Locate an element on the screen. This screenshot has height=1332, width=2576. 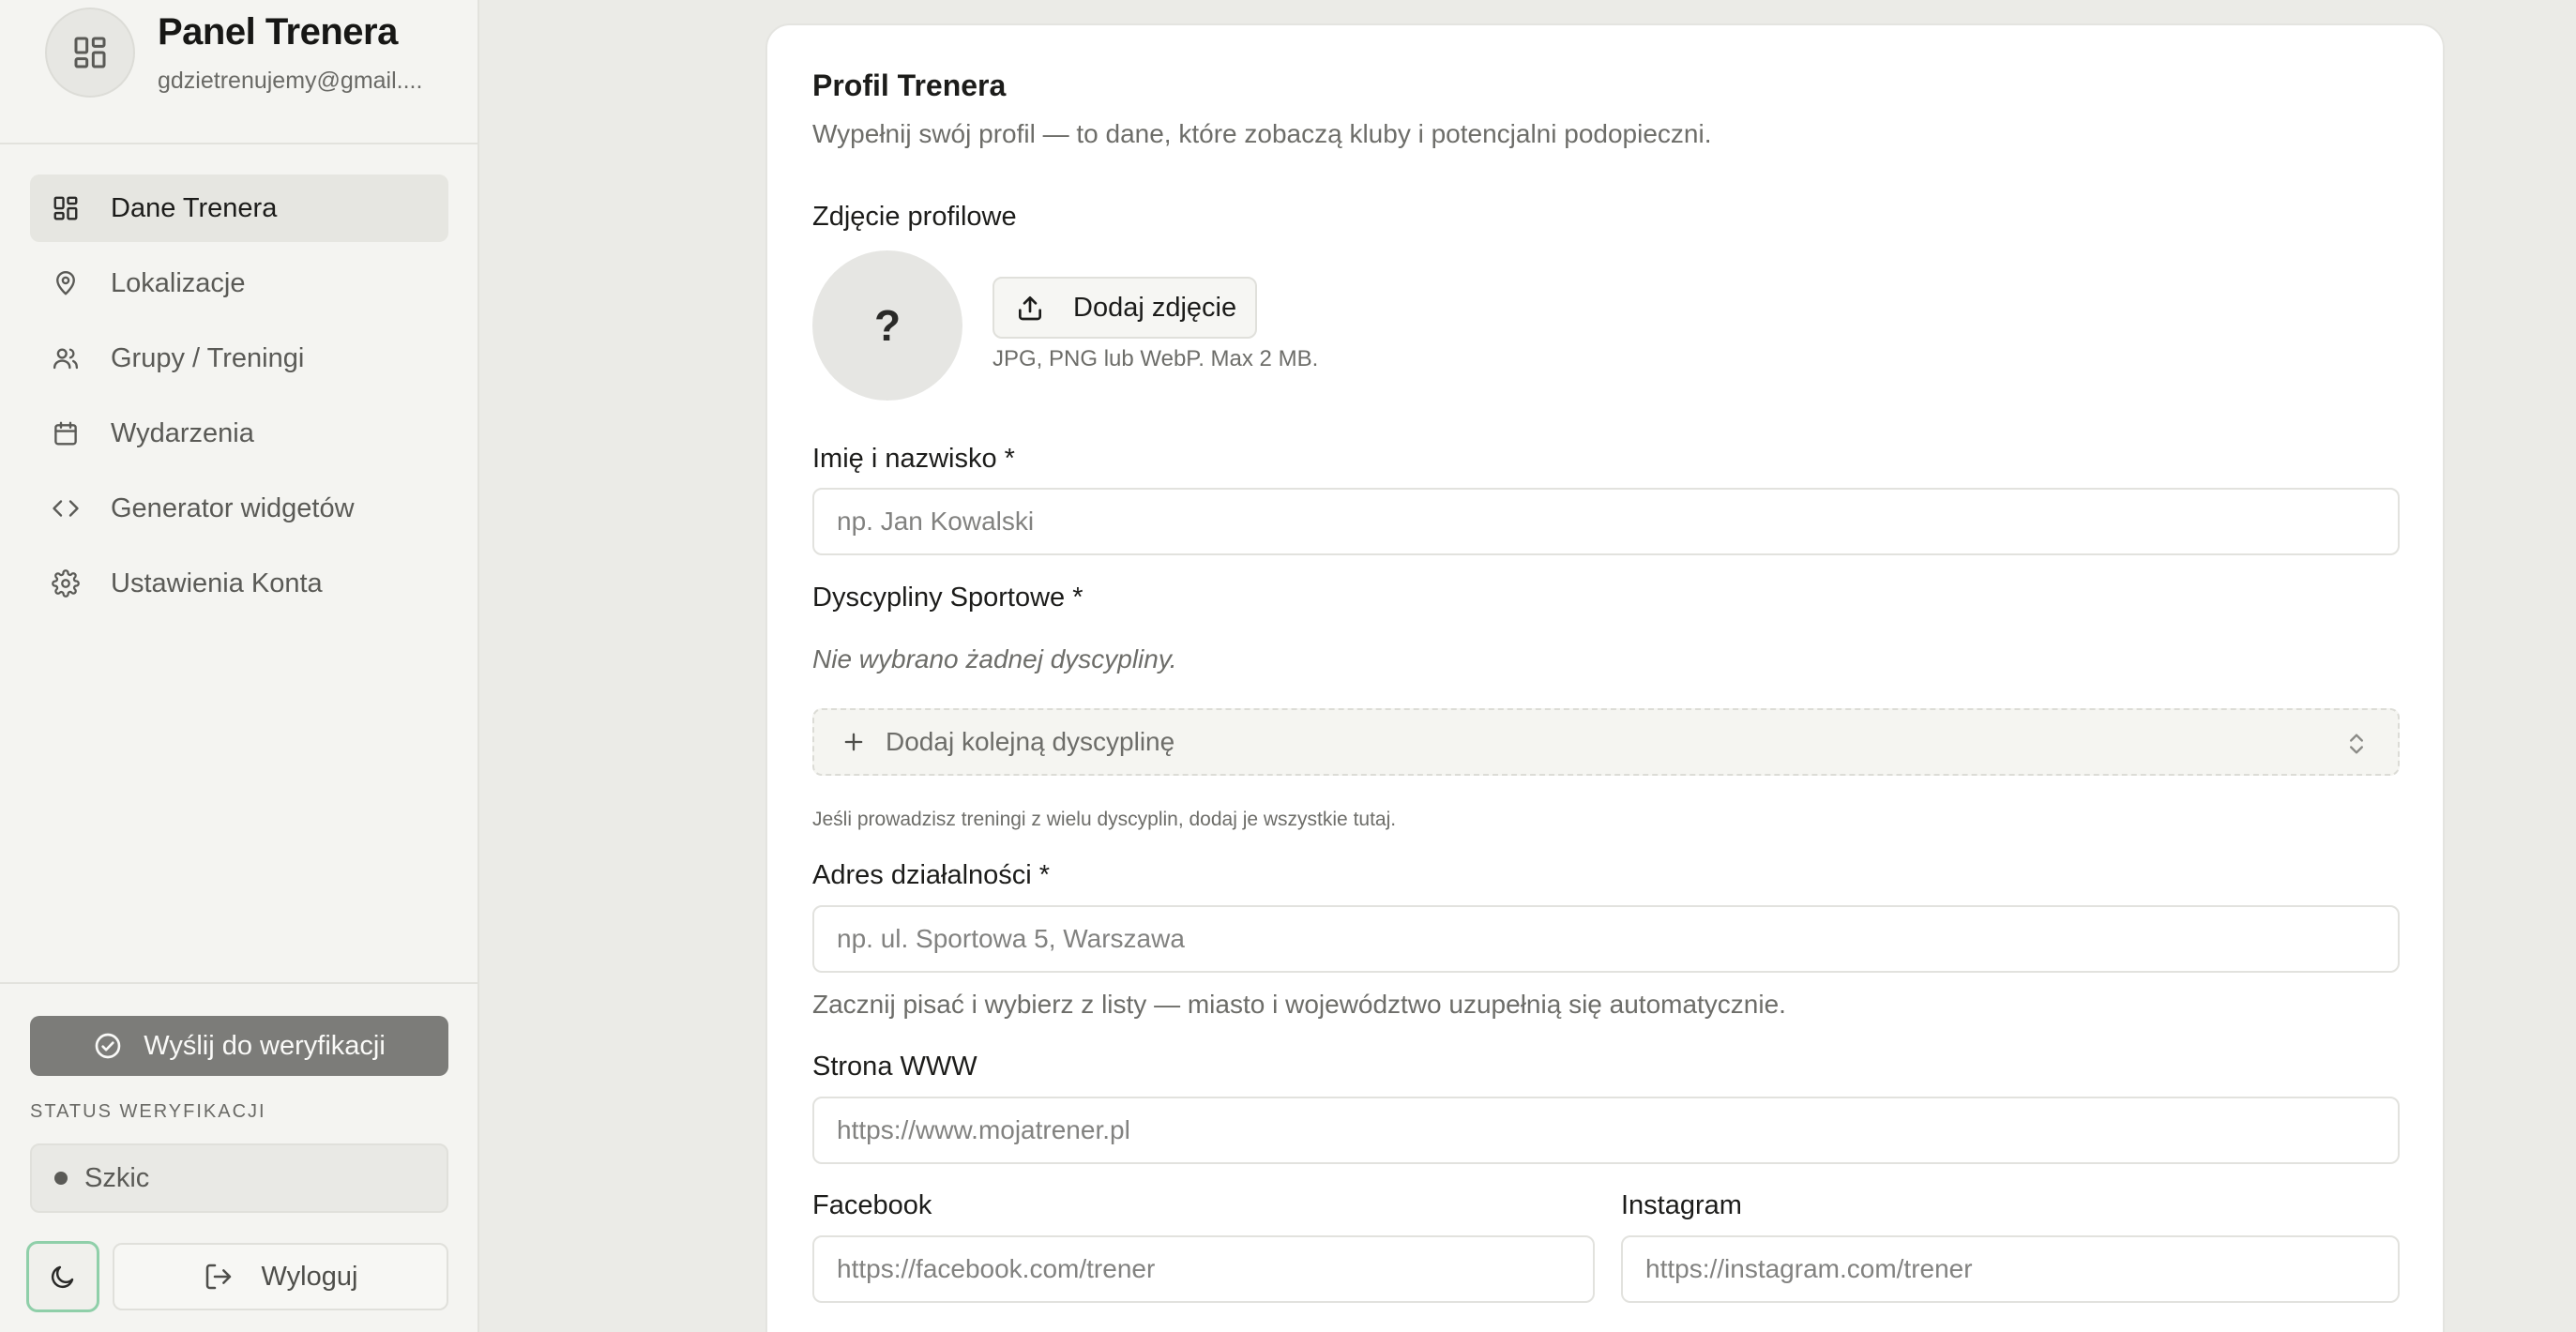
sidebar-item-wydarzenia: Wydarzenia is located at coordinates (239, 433).